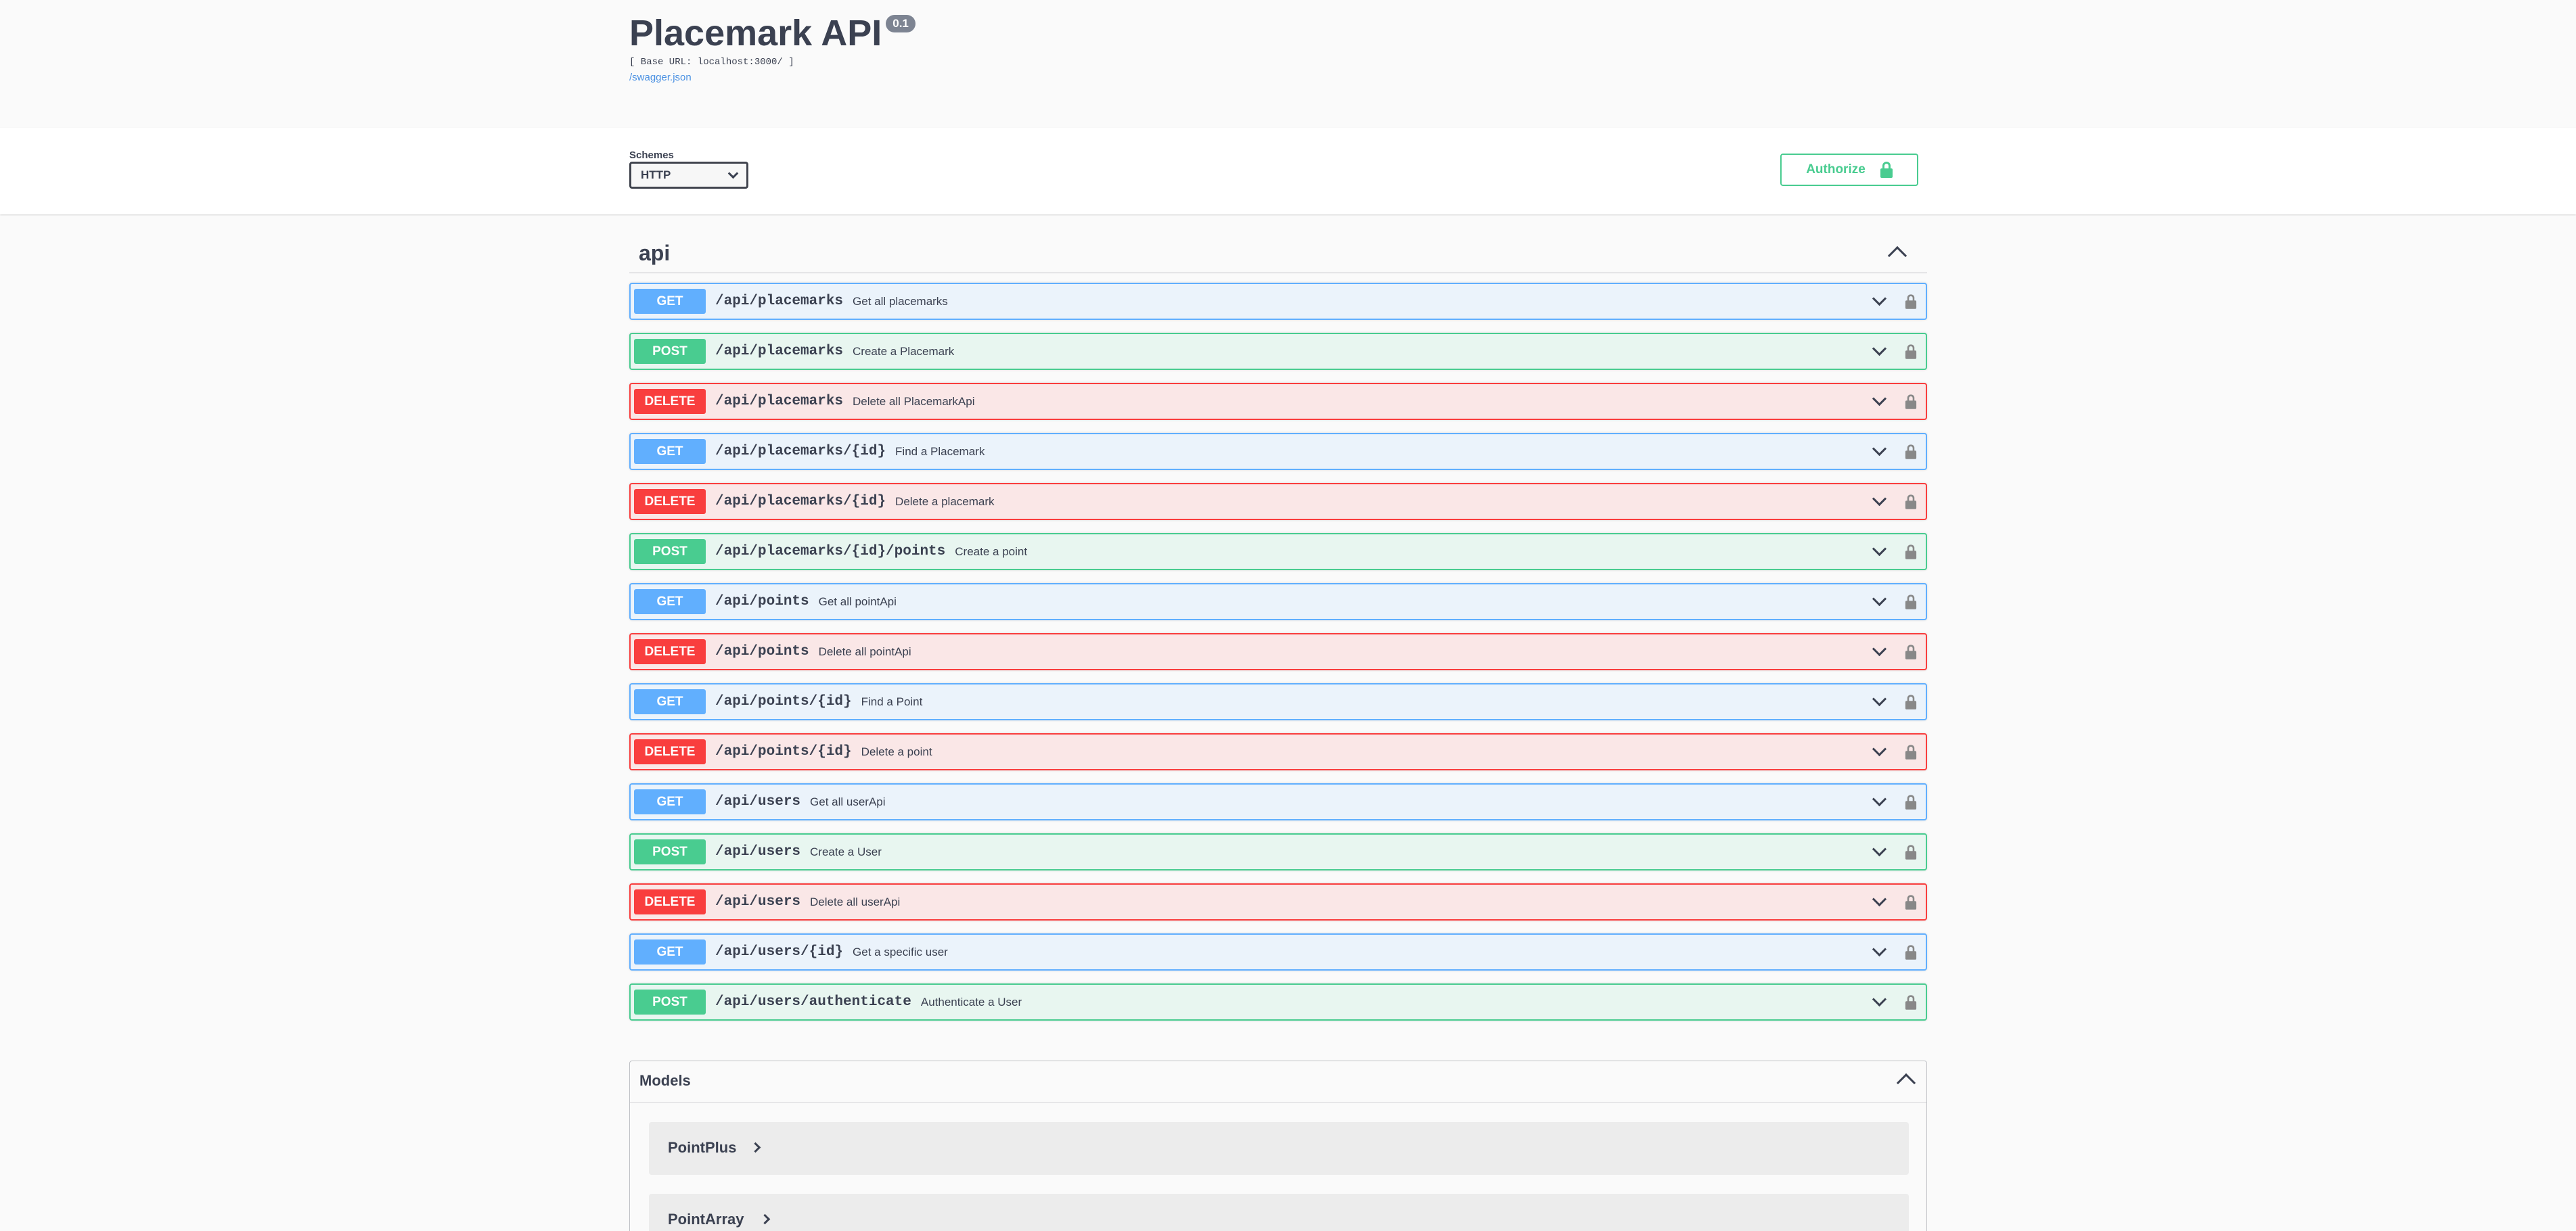 The height and width of the screenshot is (1231, 2576). I want to click on models-section: Models PointPlus PointArray, so click(1278, 1146).